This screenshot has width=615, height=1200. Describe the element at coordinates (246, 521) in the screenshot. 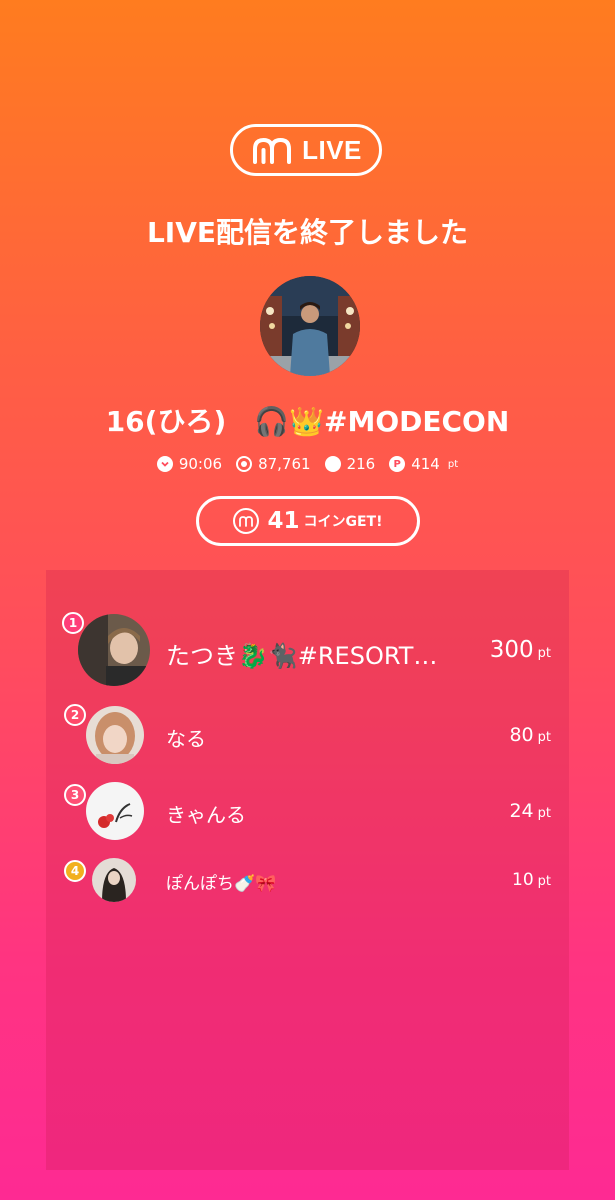

I see `coin-icon` at that location.